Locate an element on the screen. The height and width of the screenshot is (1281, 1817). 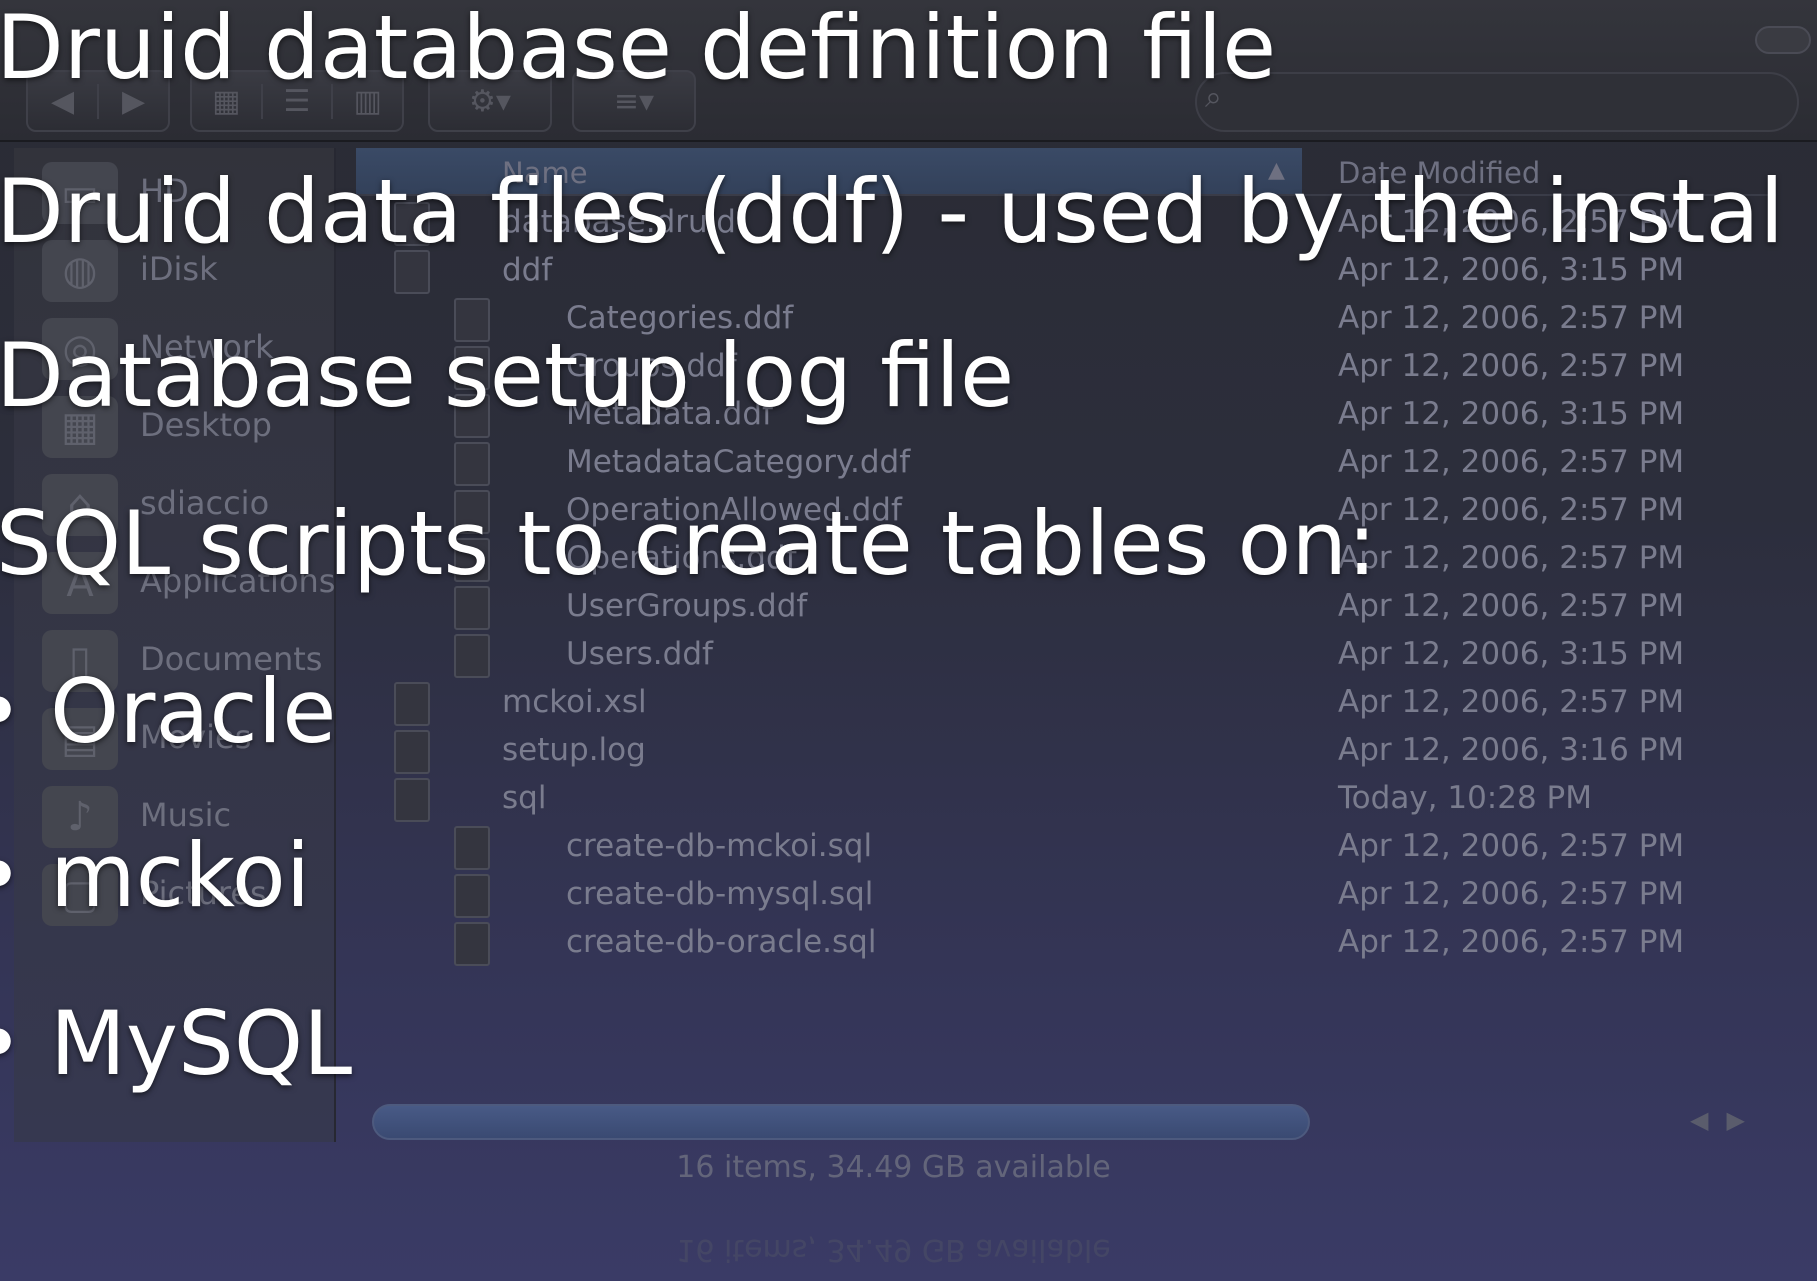
slide-bullet-mckoi: •mckoi is located at coordinates (155, 876).